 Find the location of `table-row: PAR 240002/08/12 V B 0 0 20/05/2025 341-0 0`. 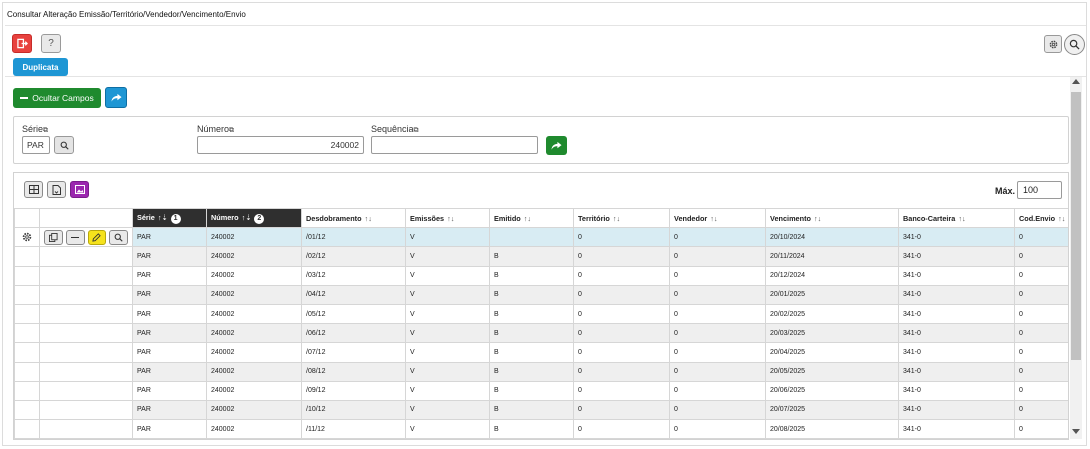

table-row: PAR 240002/08/12 V B 0 0 20/05/2025 341-0 0 is located at coordinates (541, 371).